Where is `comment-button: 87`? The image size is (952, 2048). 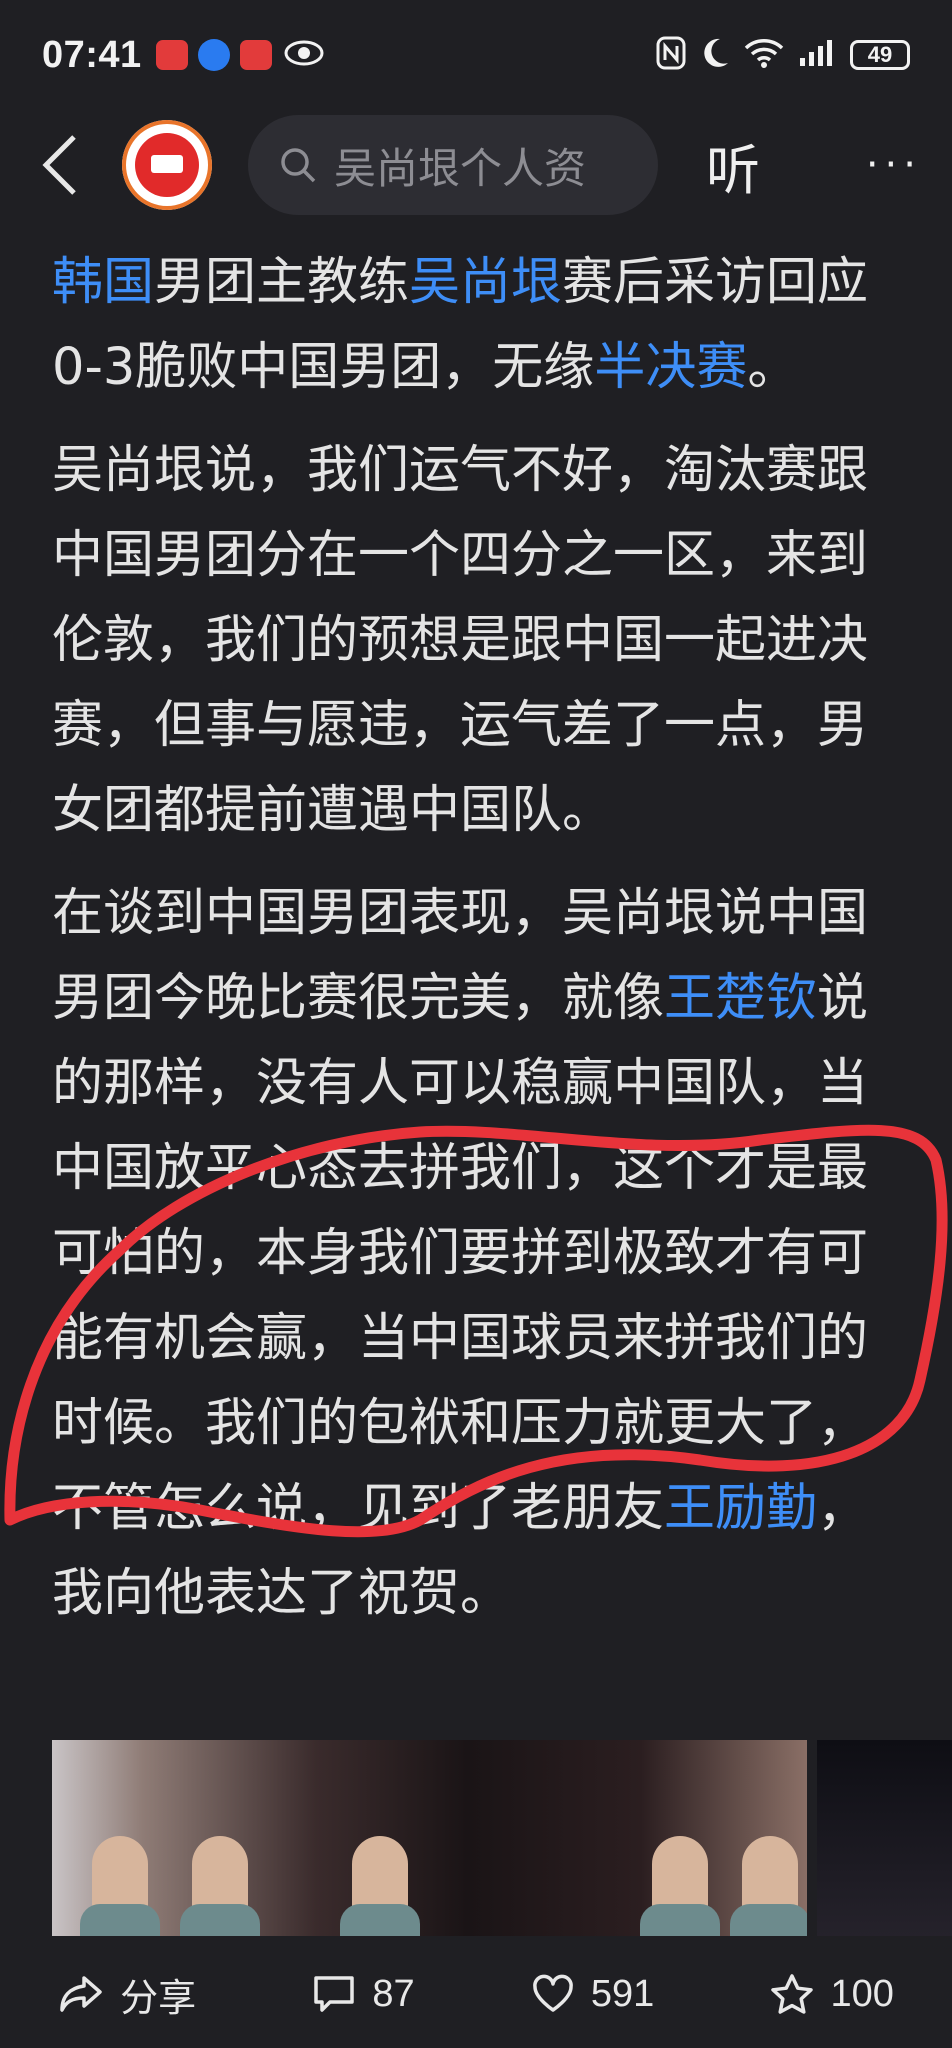 comment-button: 87 is located at coordinates (363, 1994).